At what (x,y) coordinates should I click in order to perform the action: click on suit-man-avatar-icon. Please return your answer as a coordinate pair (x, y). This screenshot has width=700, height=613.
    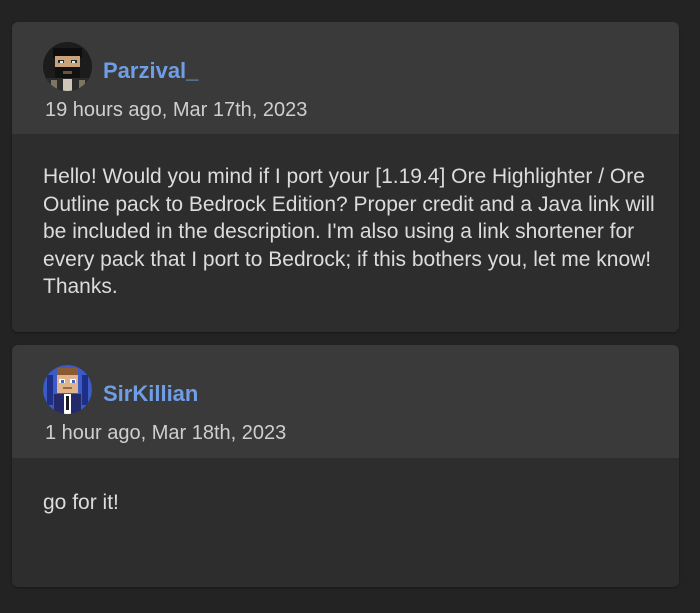
    Looking at the image, I should click on (67, 389).